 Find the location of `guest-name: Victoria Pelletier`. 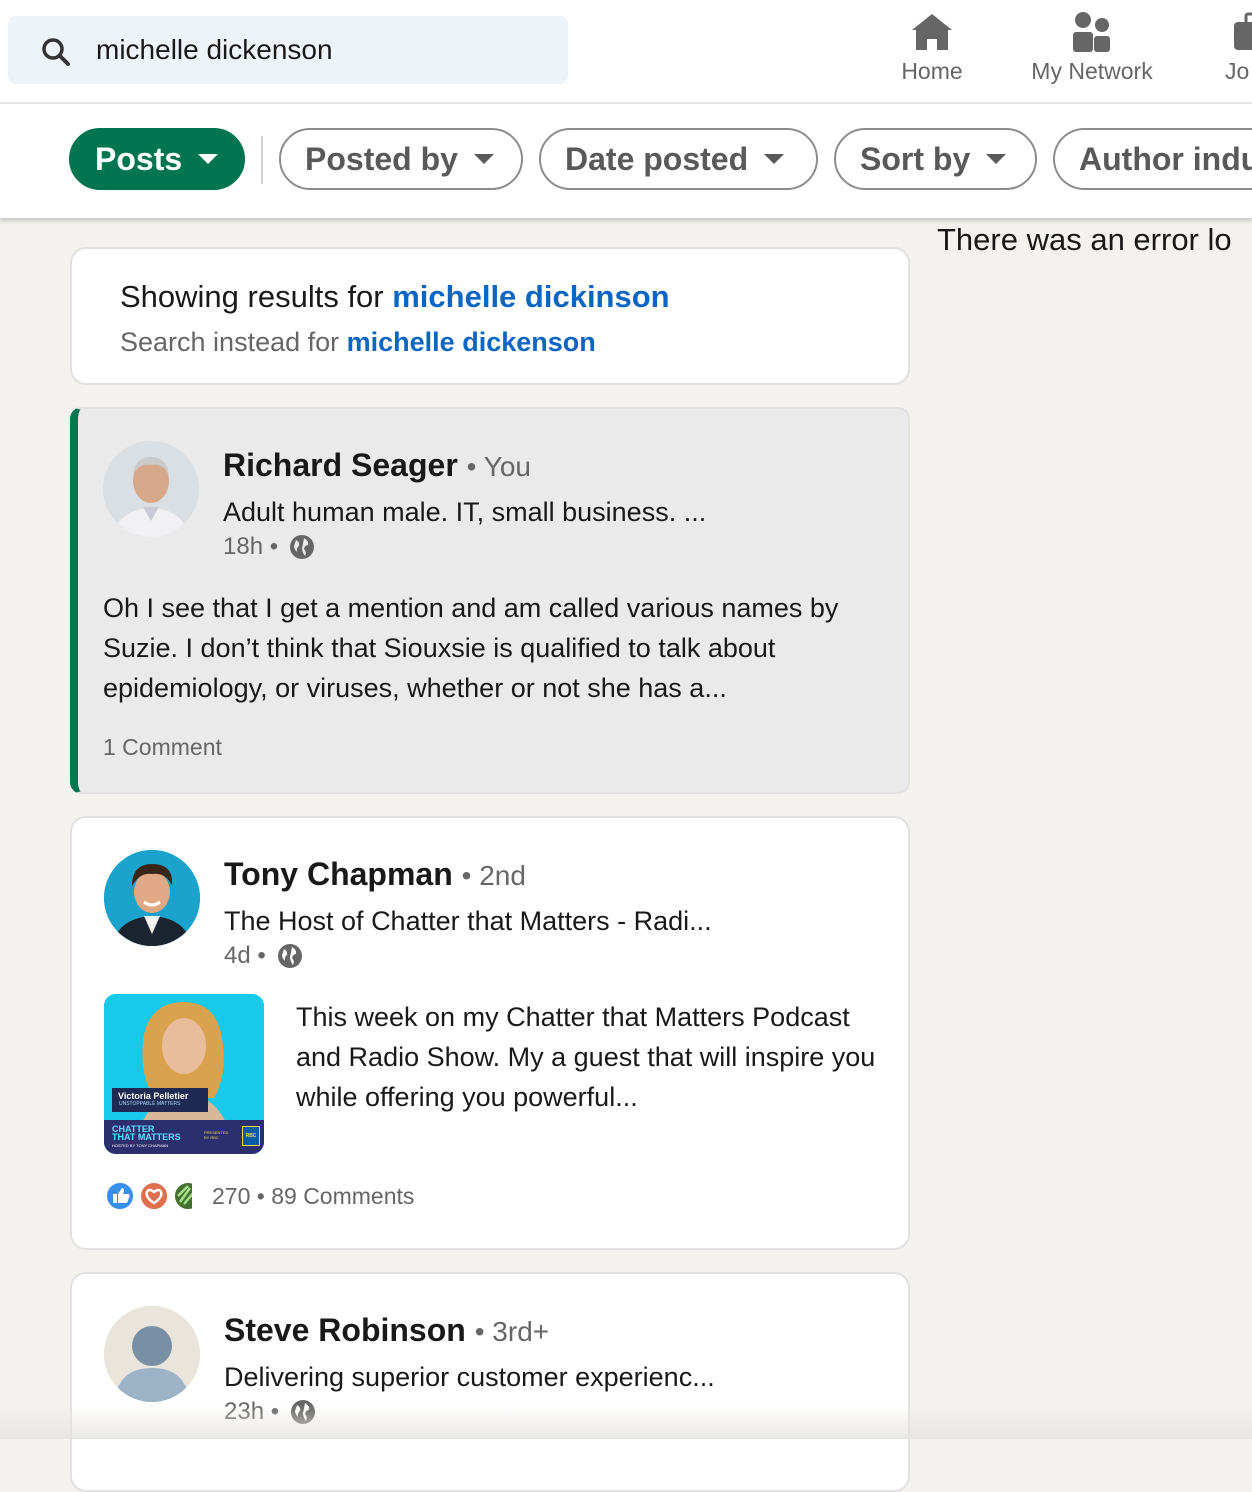

guest-name: Victoria Pelletier is located at coordinates (153, 1096).